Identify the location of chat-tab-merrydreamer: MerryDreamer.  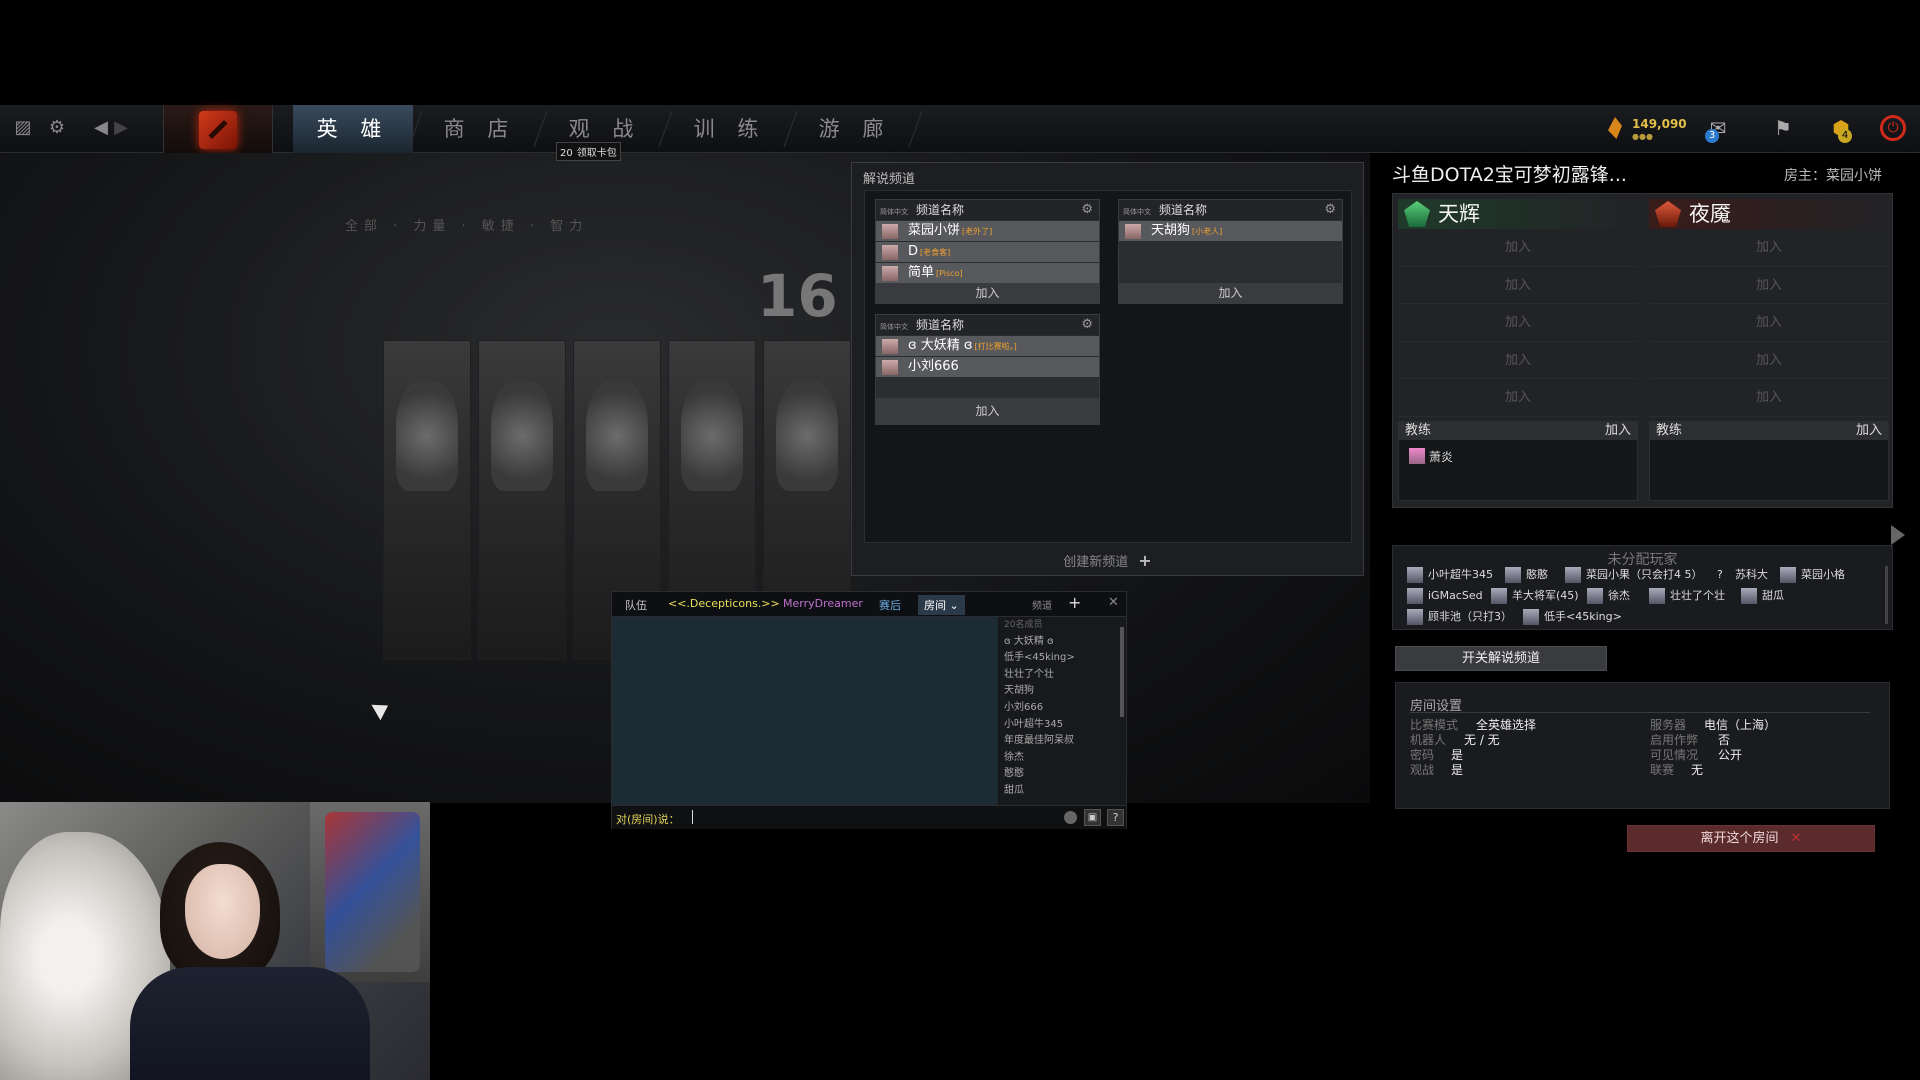
(823, 603).